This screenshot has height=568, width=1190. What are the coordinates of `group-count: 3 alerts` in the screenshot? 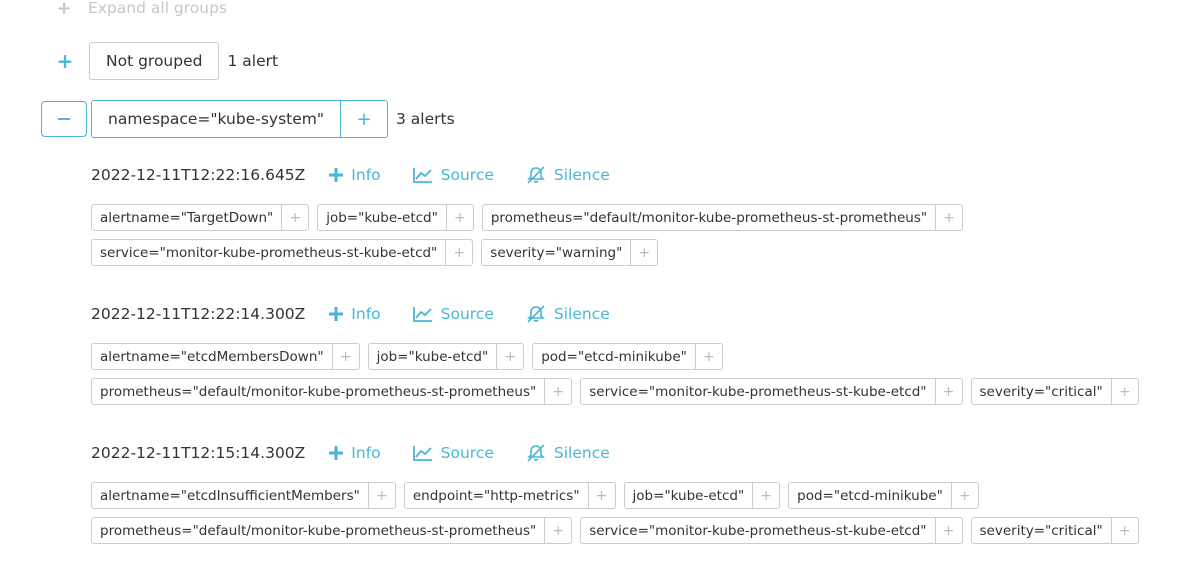 It's located at (425, 119).